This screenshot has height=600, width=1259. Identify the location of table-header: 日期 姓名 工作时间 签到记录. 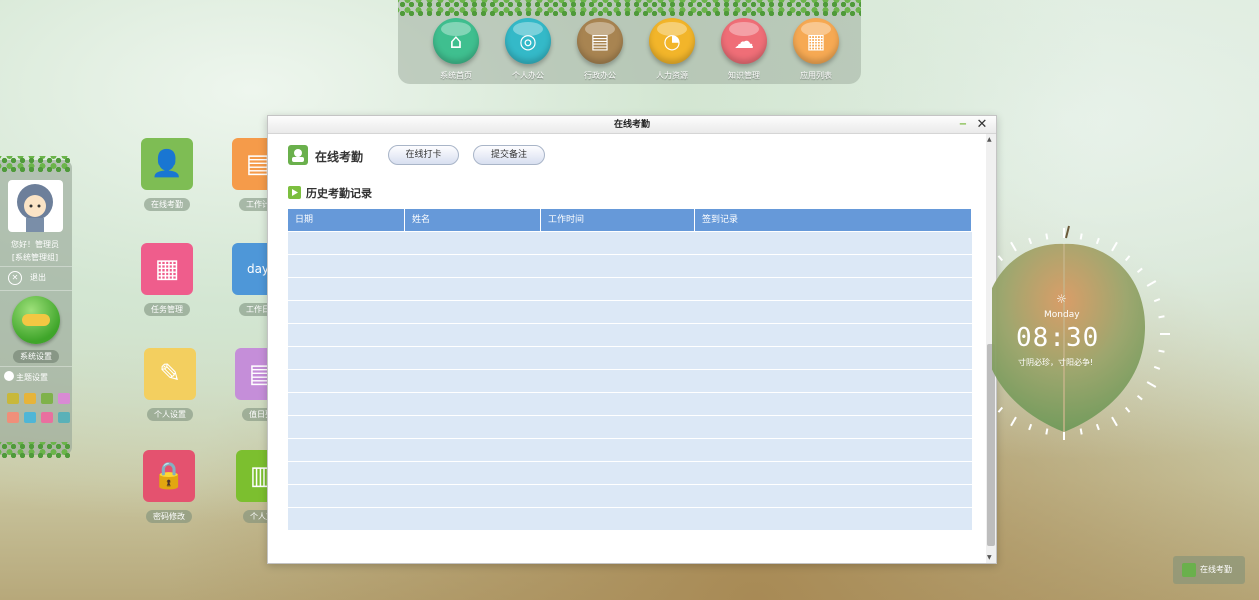
(630, 220).